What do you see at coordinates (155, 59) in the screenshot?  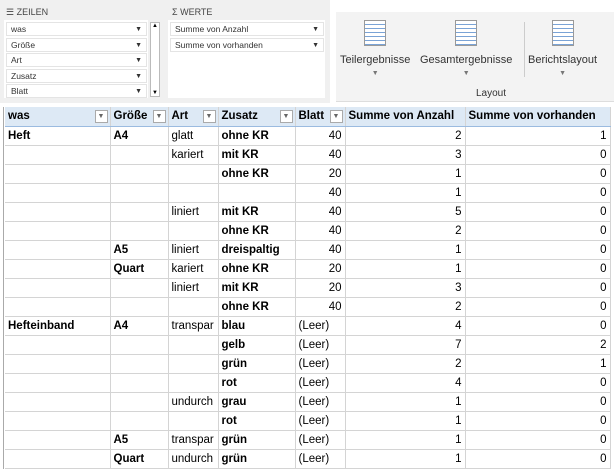 I see `rows-scrollbar: ▲ ▼` at bounding box center [155, 59].